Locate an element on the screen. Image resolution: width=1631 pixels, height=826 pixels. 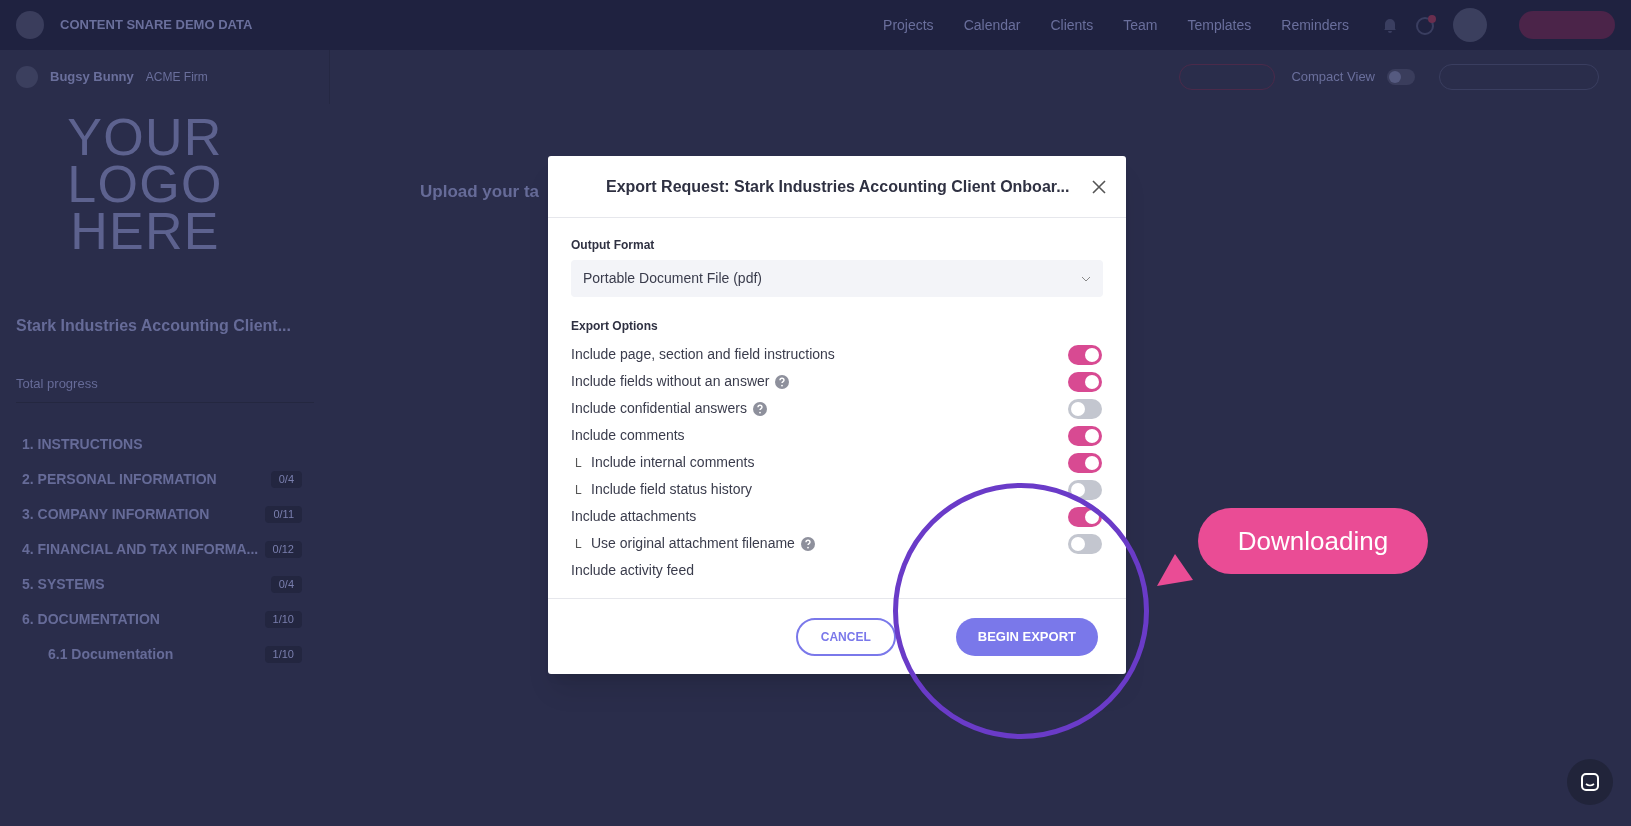
app-logo-icon is located at coordinates (30, 25).